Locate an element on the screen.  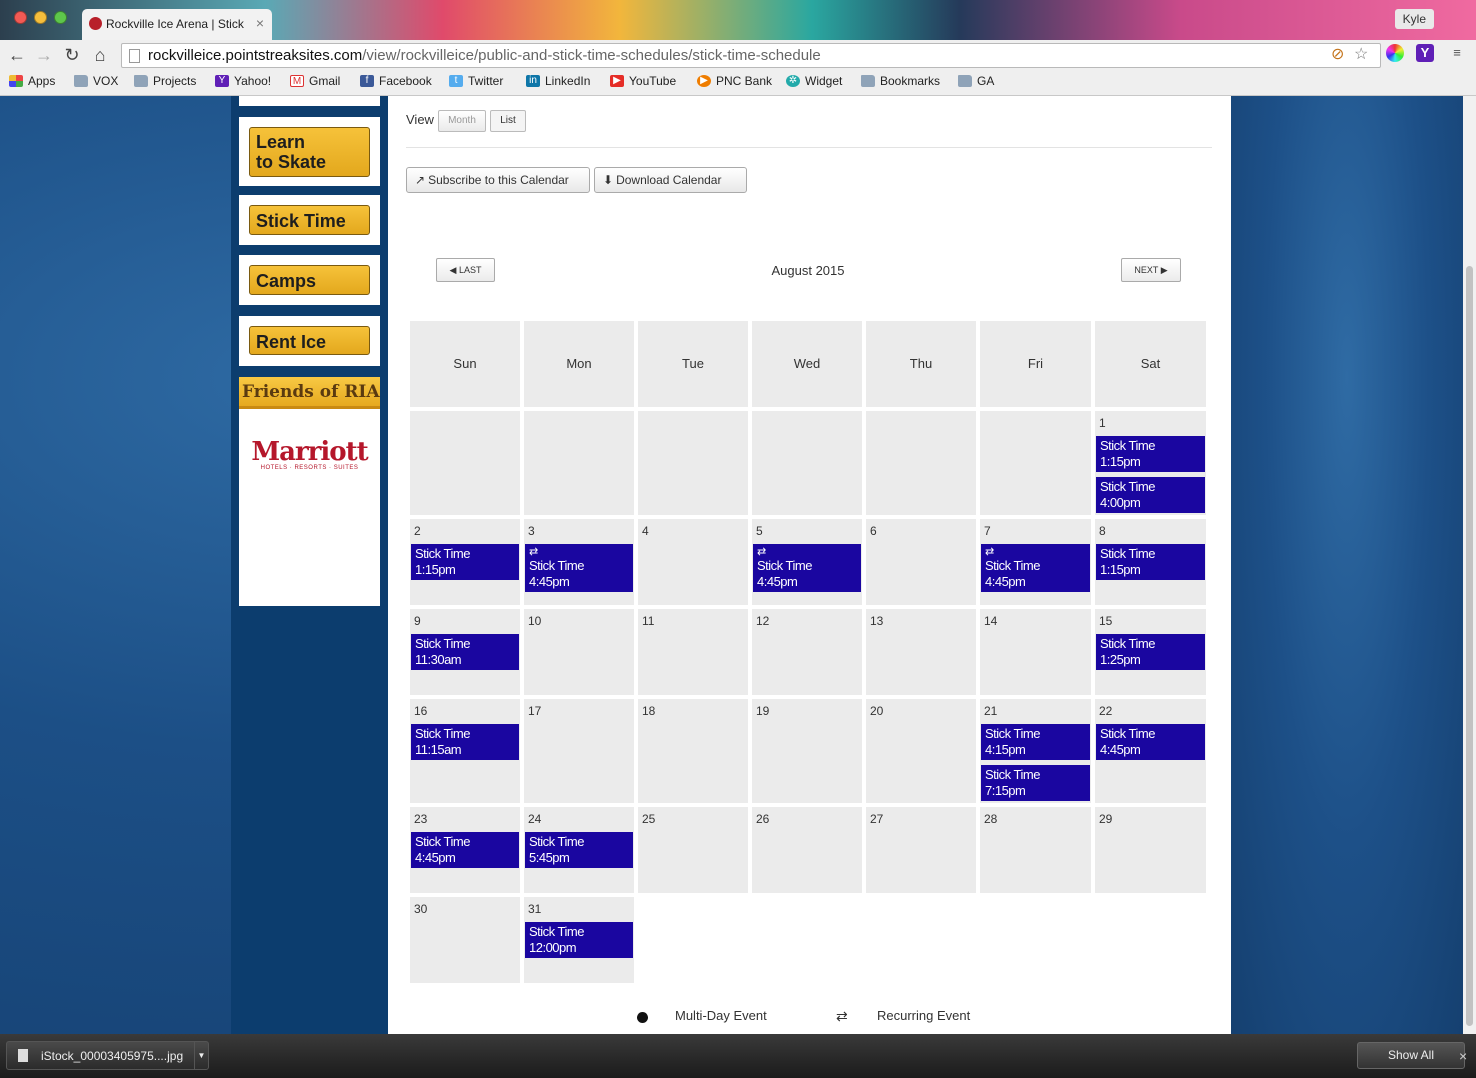
minimize-window-button is located at coordinates (40, 17).